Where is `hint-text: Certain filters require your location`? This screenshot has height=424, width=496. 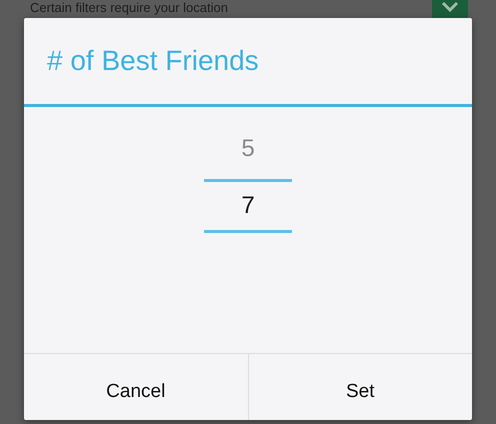 hint-text: Certain filters require your location is located at coordinates (129, 7).